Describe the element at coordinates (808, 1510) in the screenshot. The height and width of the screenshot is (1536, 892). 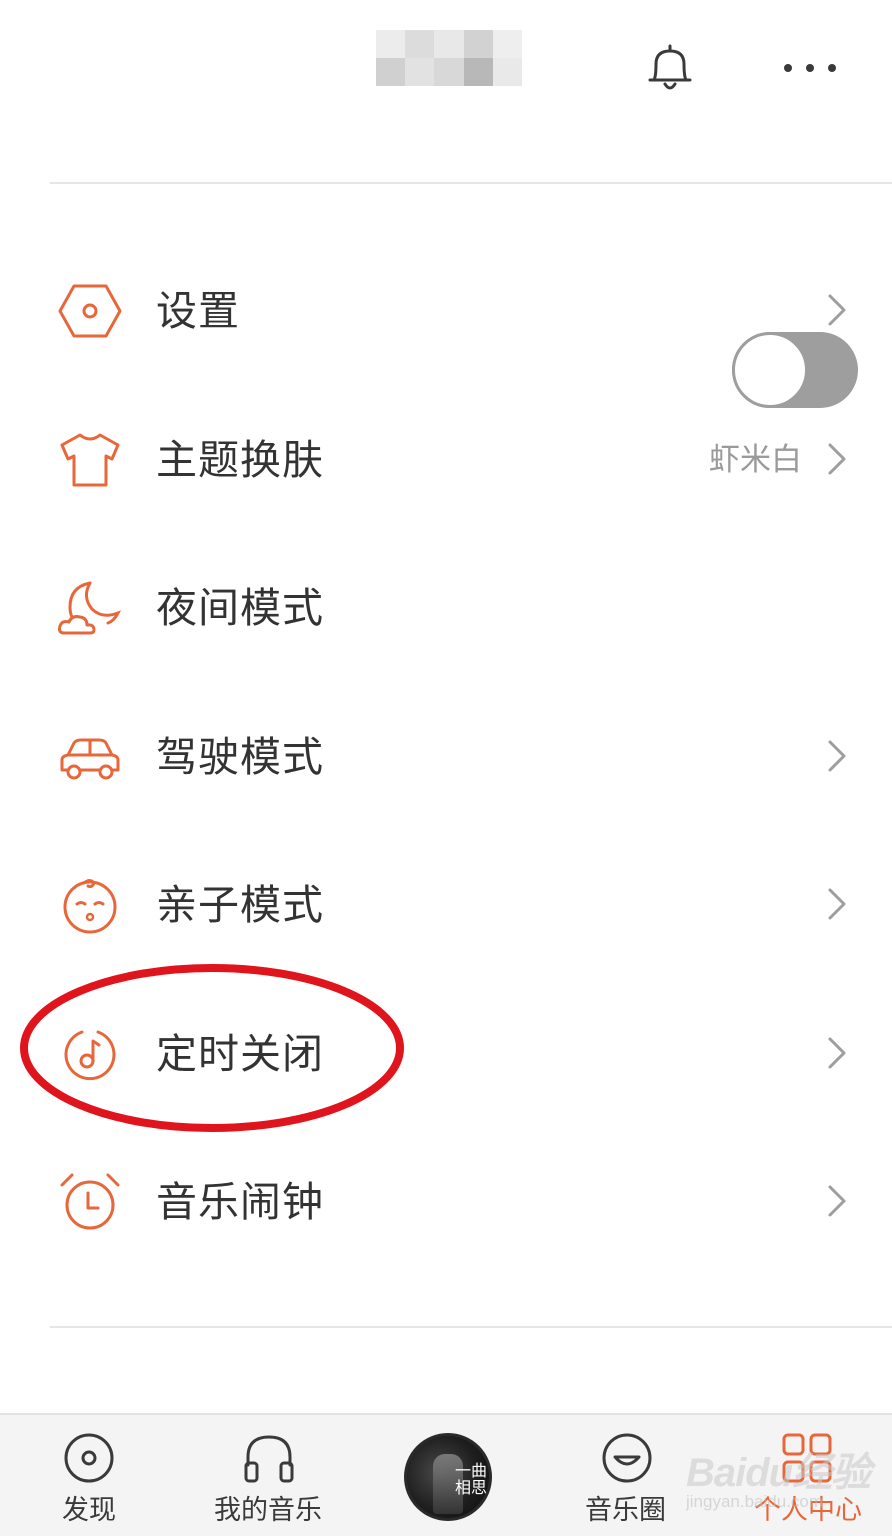
I see `tab-label-personal-center: 个人中心` at that location.